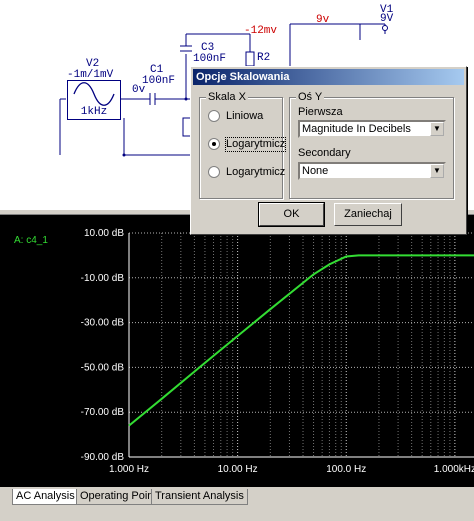 The width and height of the screenshot is (474, 521). Describe the element at coordinates (255, 144) in the screenshot. I see `radio-logarithmic-label: Logarytmicz` at that location.